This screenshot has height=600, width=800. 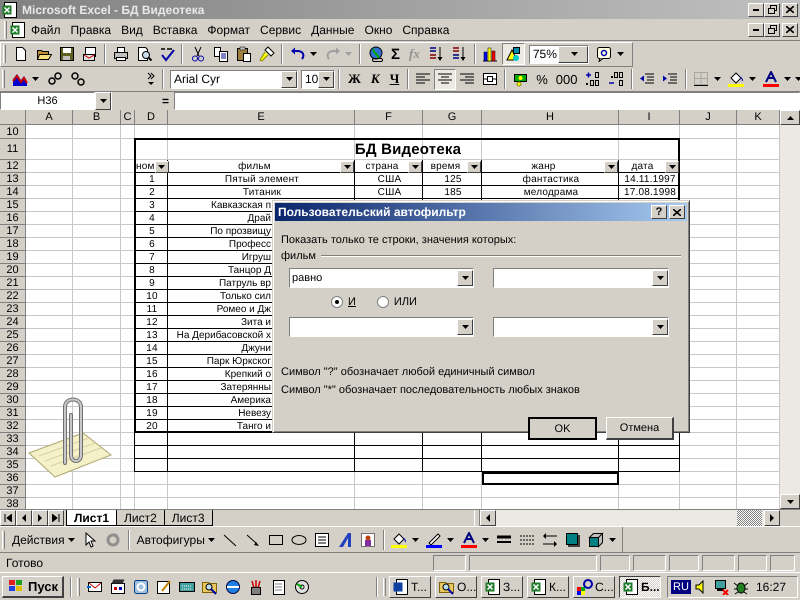 I want to click on row-header: 15, so click(x=13, y=205).